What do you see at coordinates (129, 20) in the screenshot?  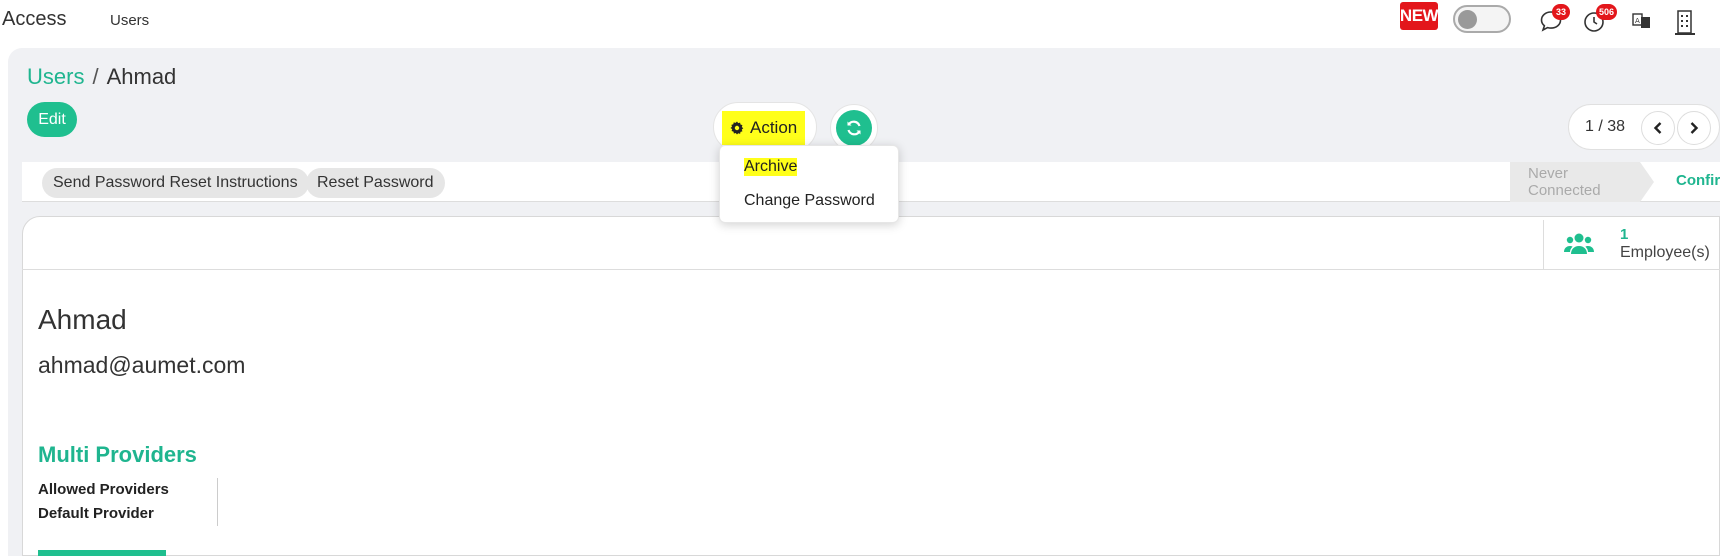 I see `nav-menu-users: Users` at bounding box center [129, 20].